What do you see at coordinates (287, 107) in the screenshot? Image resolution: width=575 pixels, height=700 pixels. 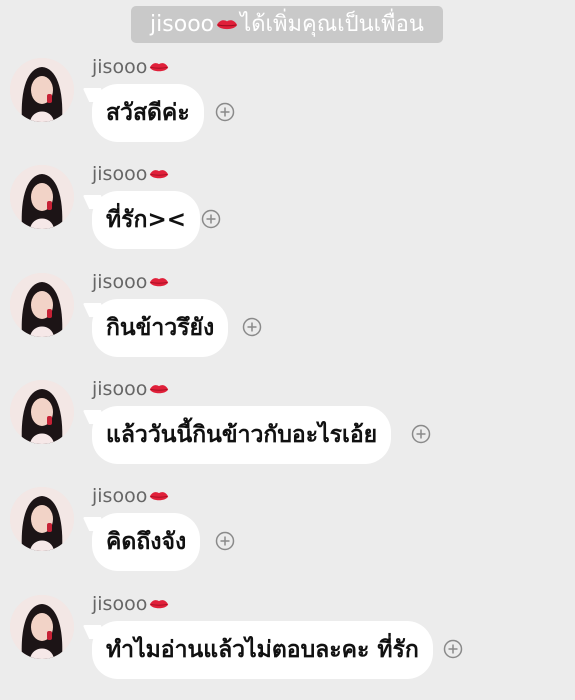 I see `chat-message: jisooo สวัสดีค่ะ` at bounding box center [287, 107].